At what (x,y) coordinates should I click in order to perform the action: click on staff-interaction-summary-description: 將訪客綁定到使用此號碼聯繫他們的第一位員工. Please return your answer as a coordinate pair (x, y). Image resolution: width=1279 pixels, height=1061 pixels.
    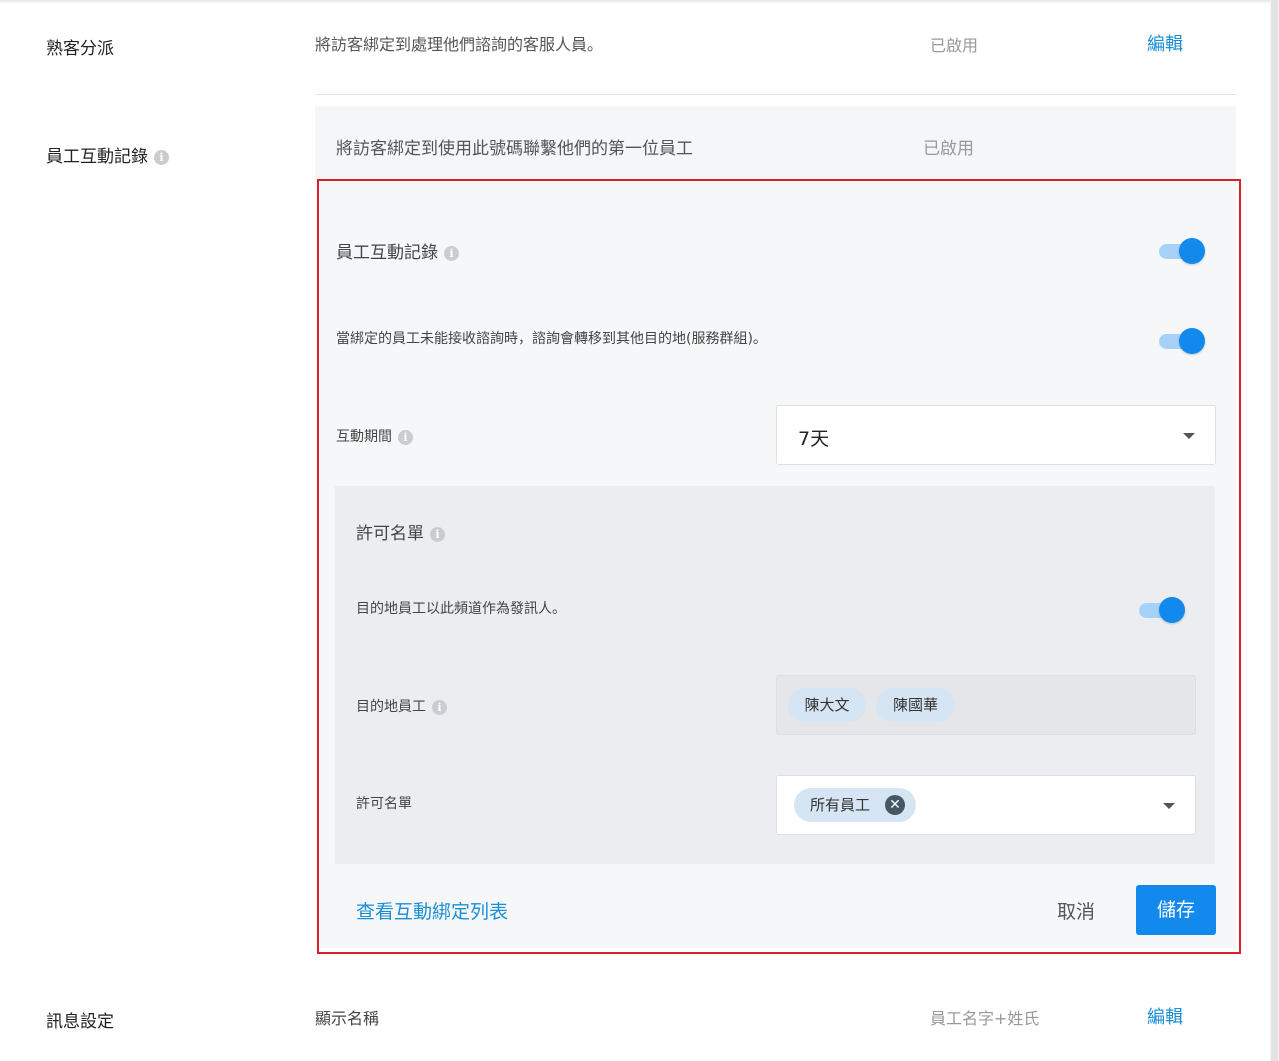
    Looking at the image, I should click on (514, 149).